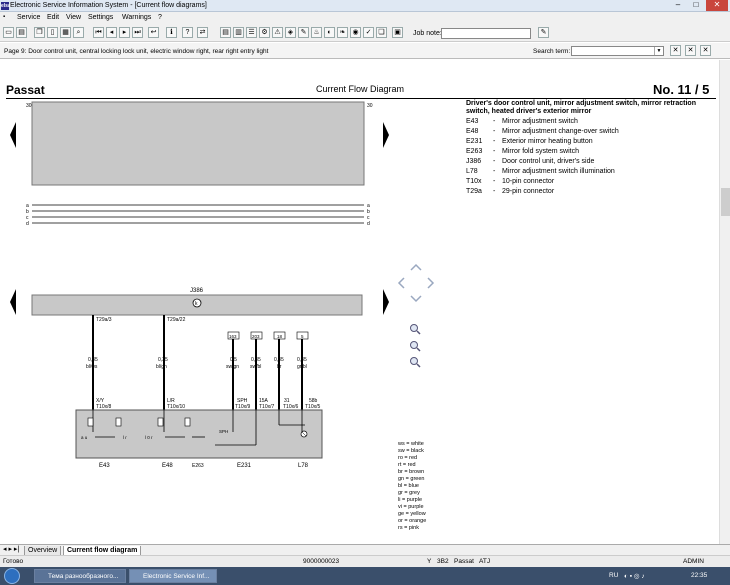 The image size is (730, 585). What do you see at coordinates (153, 32) in the screenshot?
I see `back-icon: ↩` at bounding box center [153, 32].